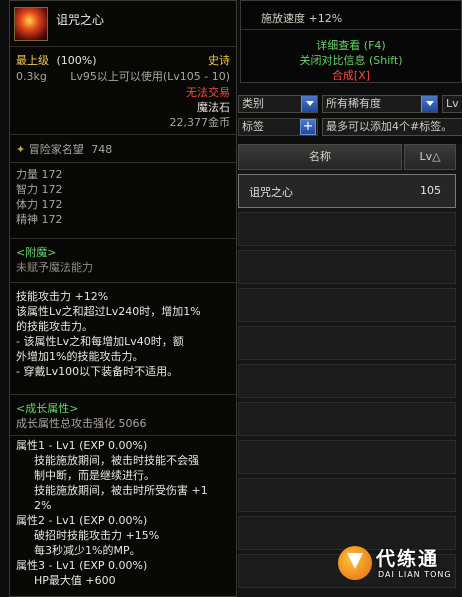 The width and height of the screenshot is (462, 597). I want to click on level-filter-select: Lv, so click(452, 104).